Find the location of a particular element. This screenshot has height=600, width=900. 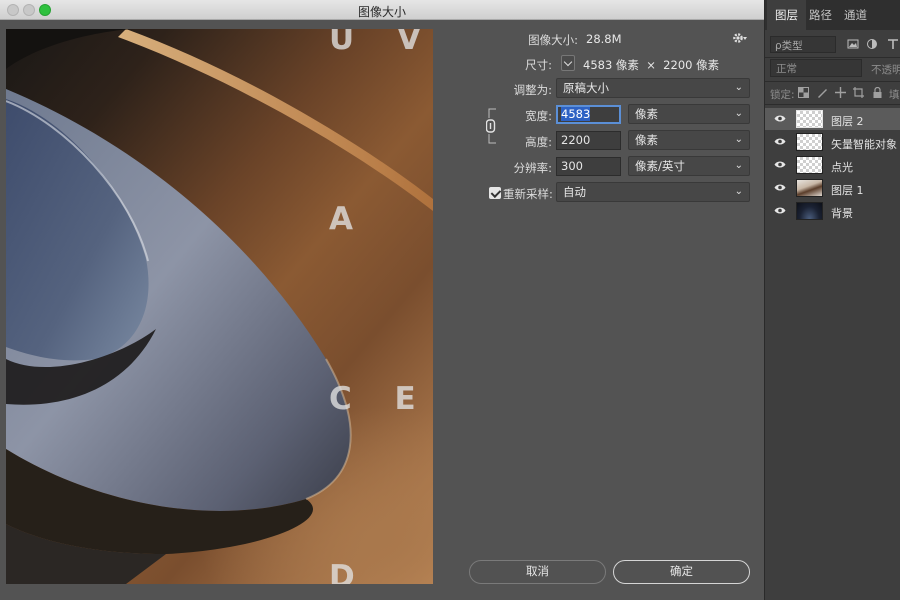

layer-name: 图层 2 is located at coordinates (847, 121).